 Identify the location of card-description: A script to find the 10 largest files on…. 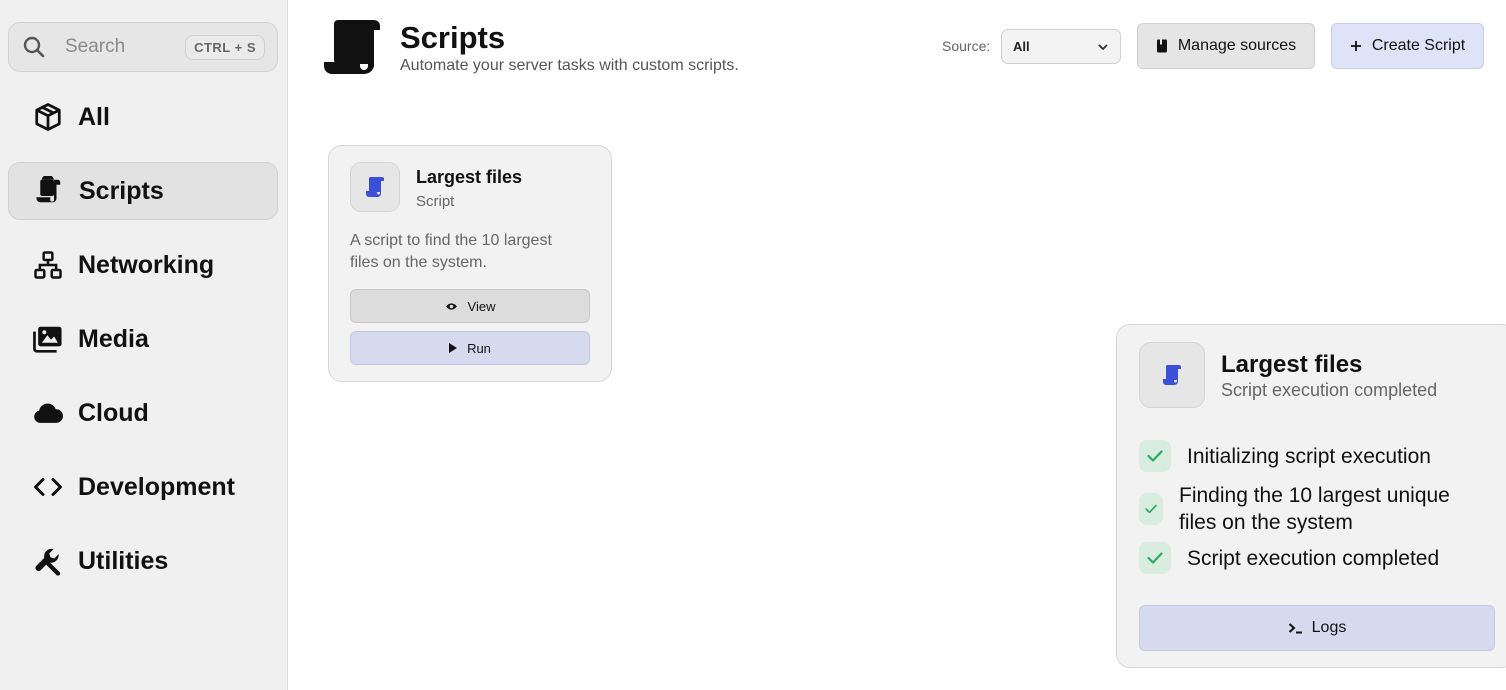
(451, 251).